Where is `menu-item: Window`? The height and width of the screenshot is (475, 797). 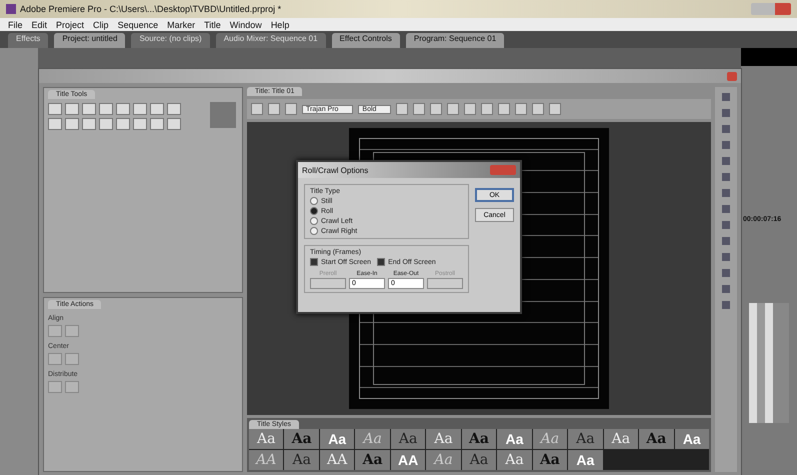 menu-item: Window is located at coordinates (246, 25).